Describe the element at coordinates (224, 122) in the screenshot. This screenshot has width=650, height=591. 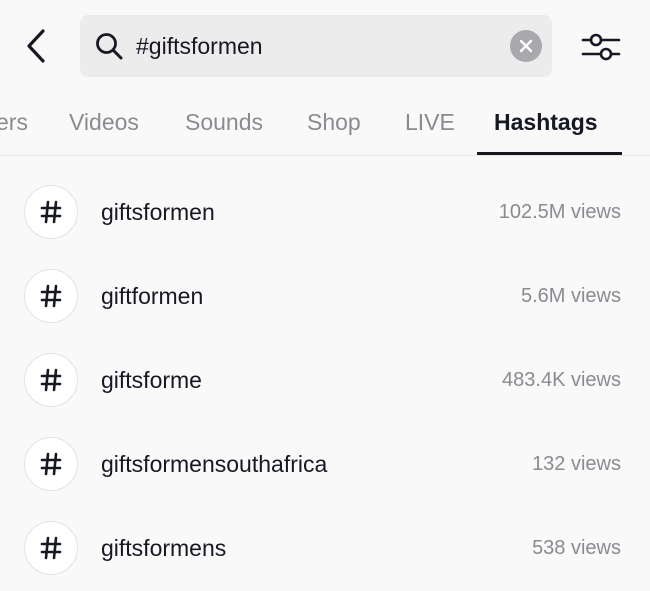
I see `tab-sounds: Sounds` at that location.